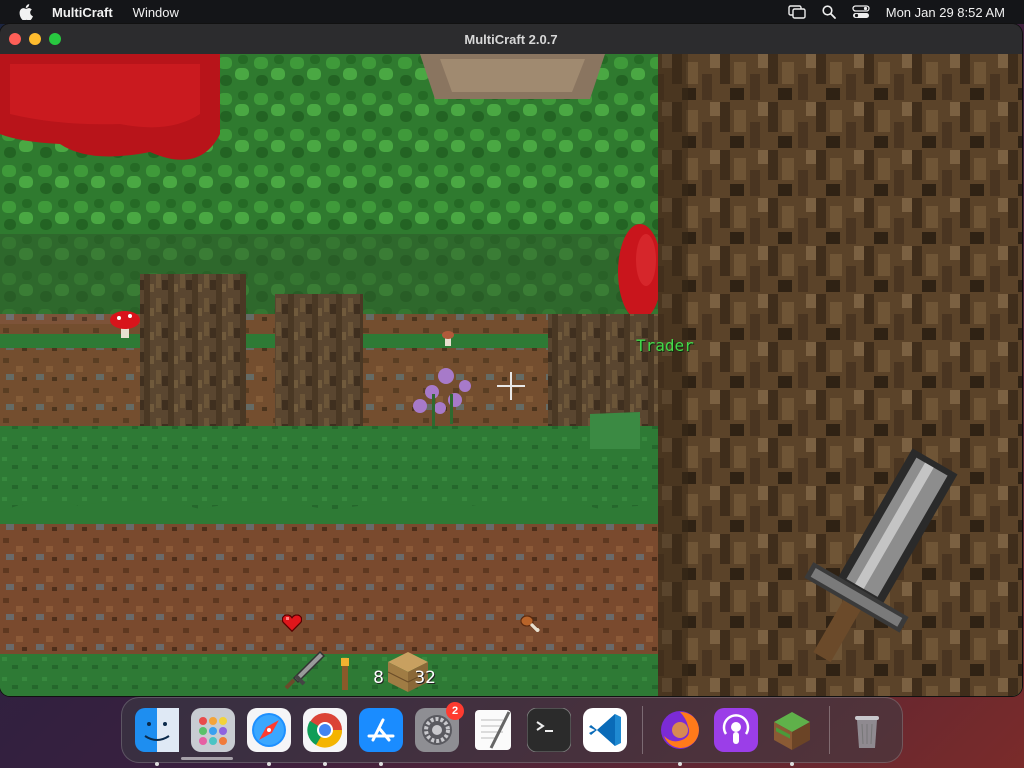 The image size is (1024, 768). I want to click on window-titlebar: MultiCraft 2.0.7, so click(511, 39).